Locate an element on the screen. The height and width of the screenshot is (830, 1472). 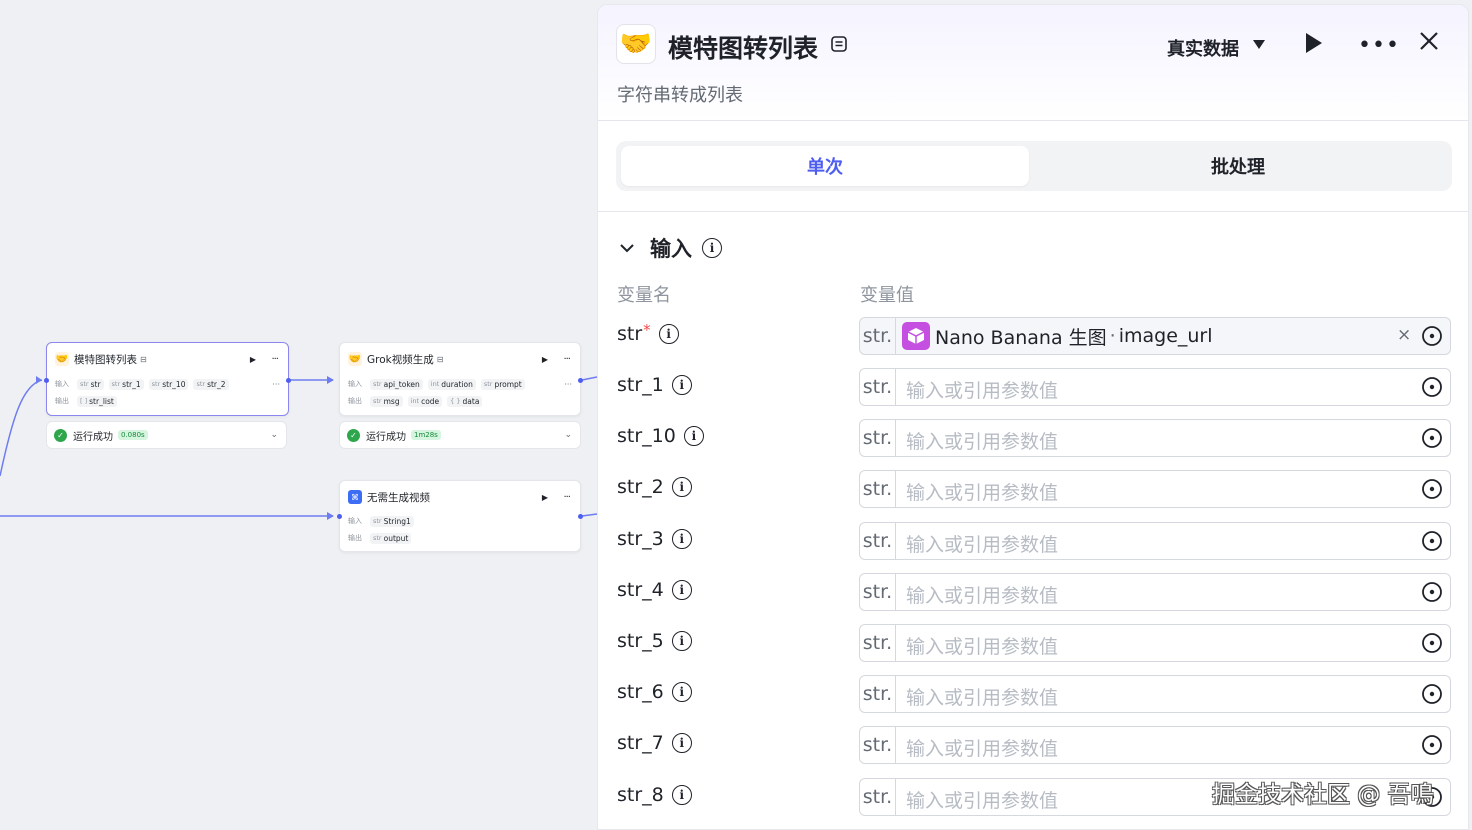
more-params-indicator: ··· is located at coordinates (276, 384).